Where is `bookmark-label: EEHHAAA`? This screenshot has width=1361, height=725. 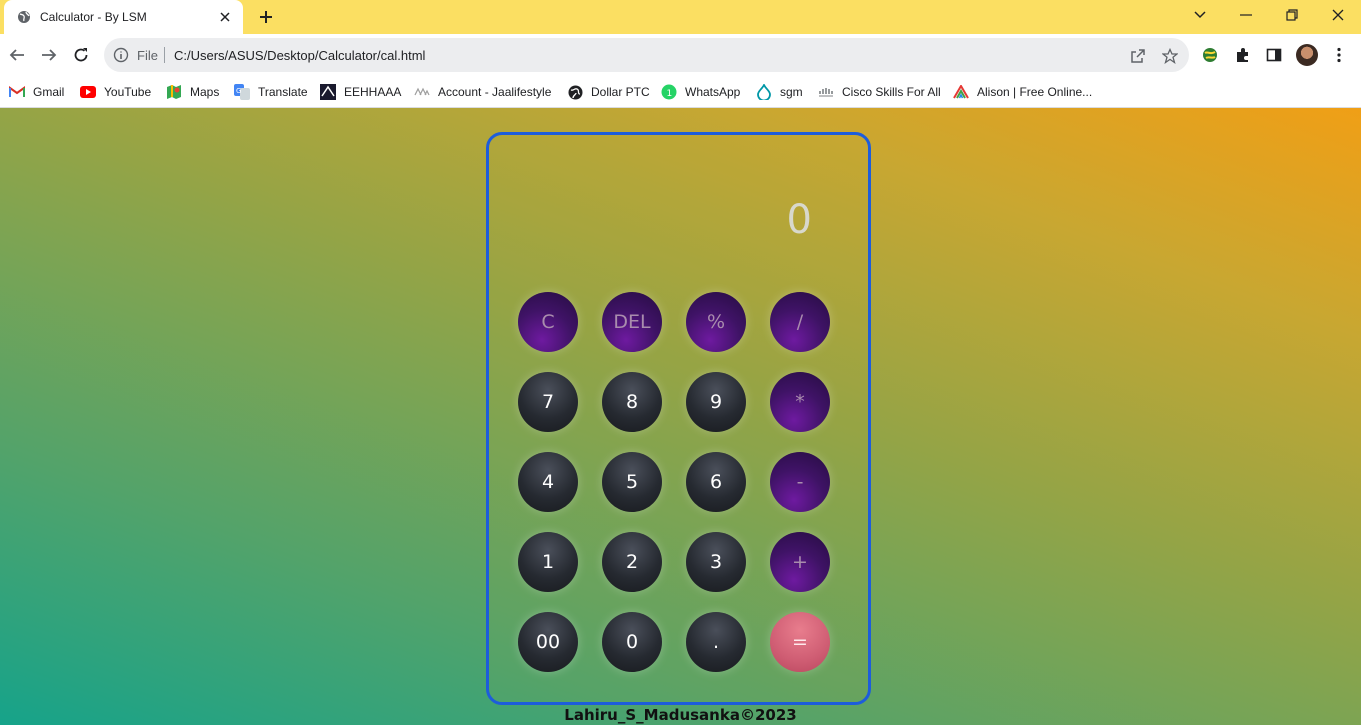 bookmark-label: EEHHAAA is located at coordinates (373, 92).